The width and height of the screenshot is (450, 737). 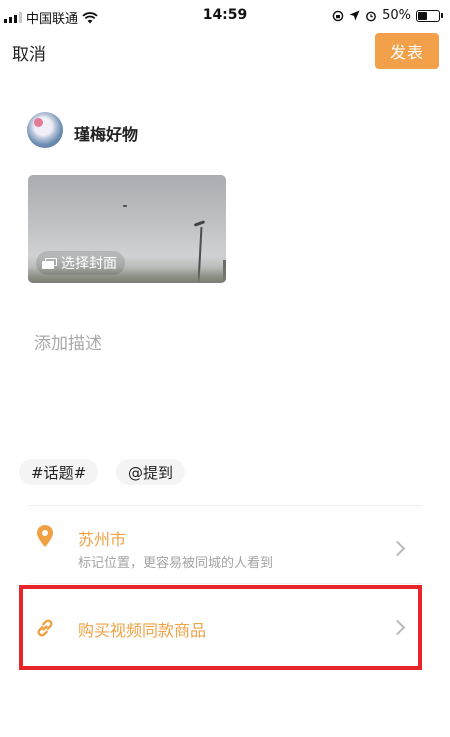 What do you see at coordinates (396, 15) in the screenshot?
I see `battery-percent: 50%` at bounding box center [396, 15].